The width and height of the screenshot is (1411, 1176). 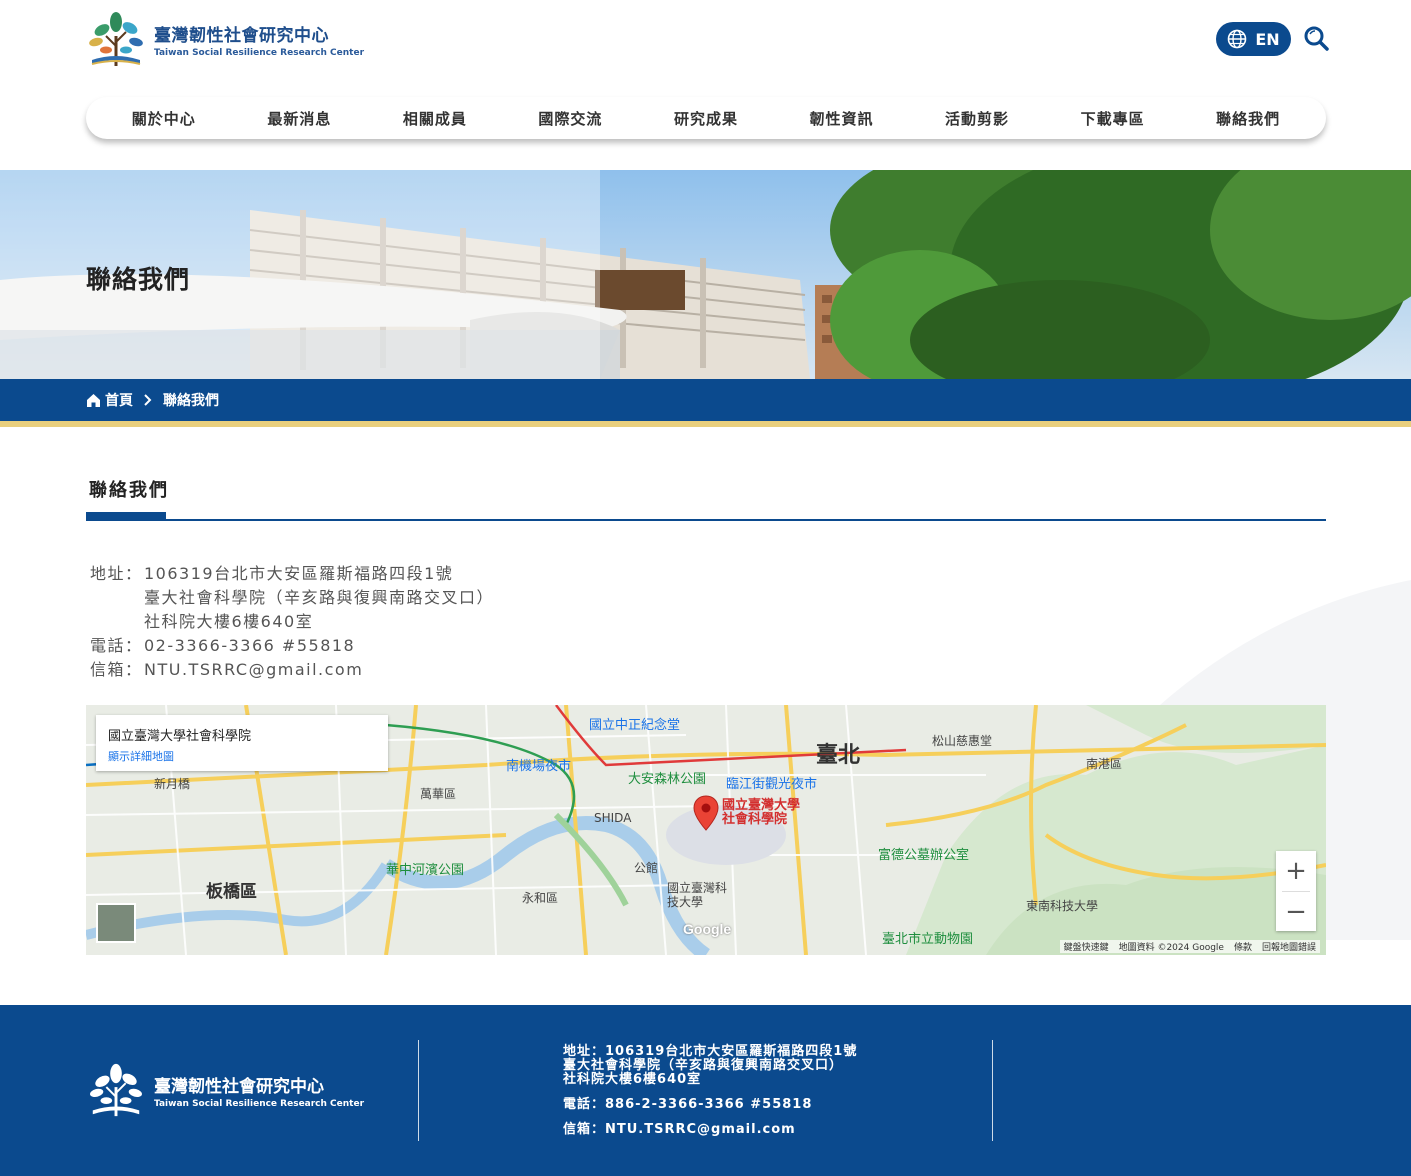 I want to click on google-logo: Google, so click(x=707, y=929).